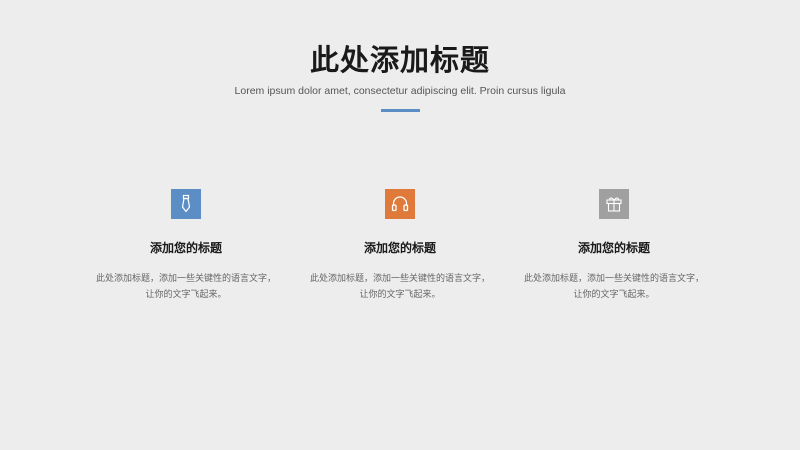 This screenshot has width=800, height=450. Describe the element at coordinates (400, 110) in the screenshot. I see `title-divider` at that location.